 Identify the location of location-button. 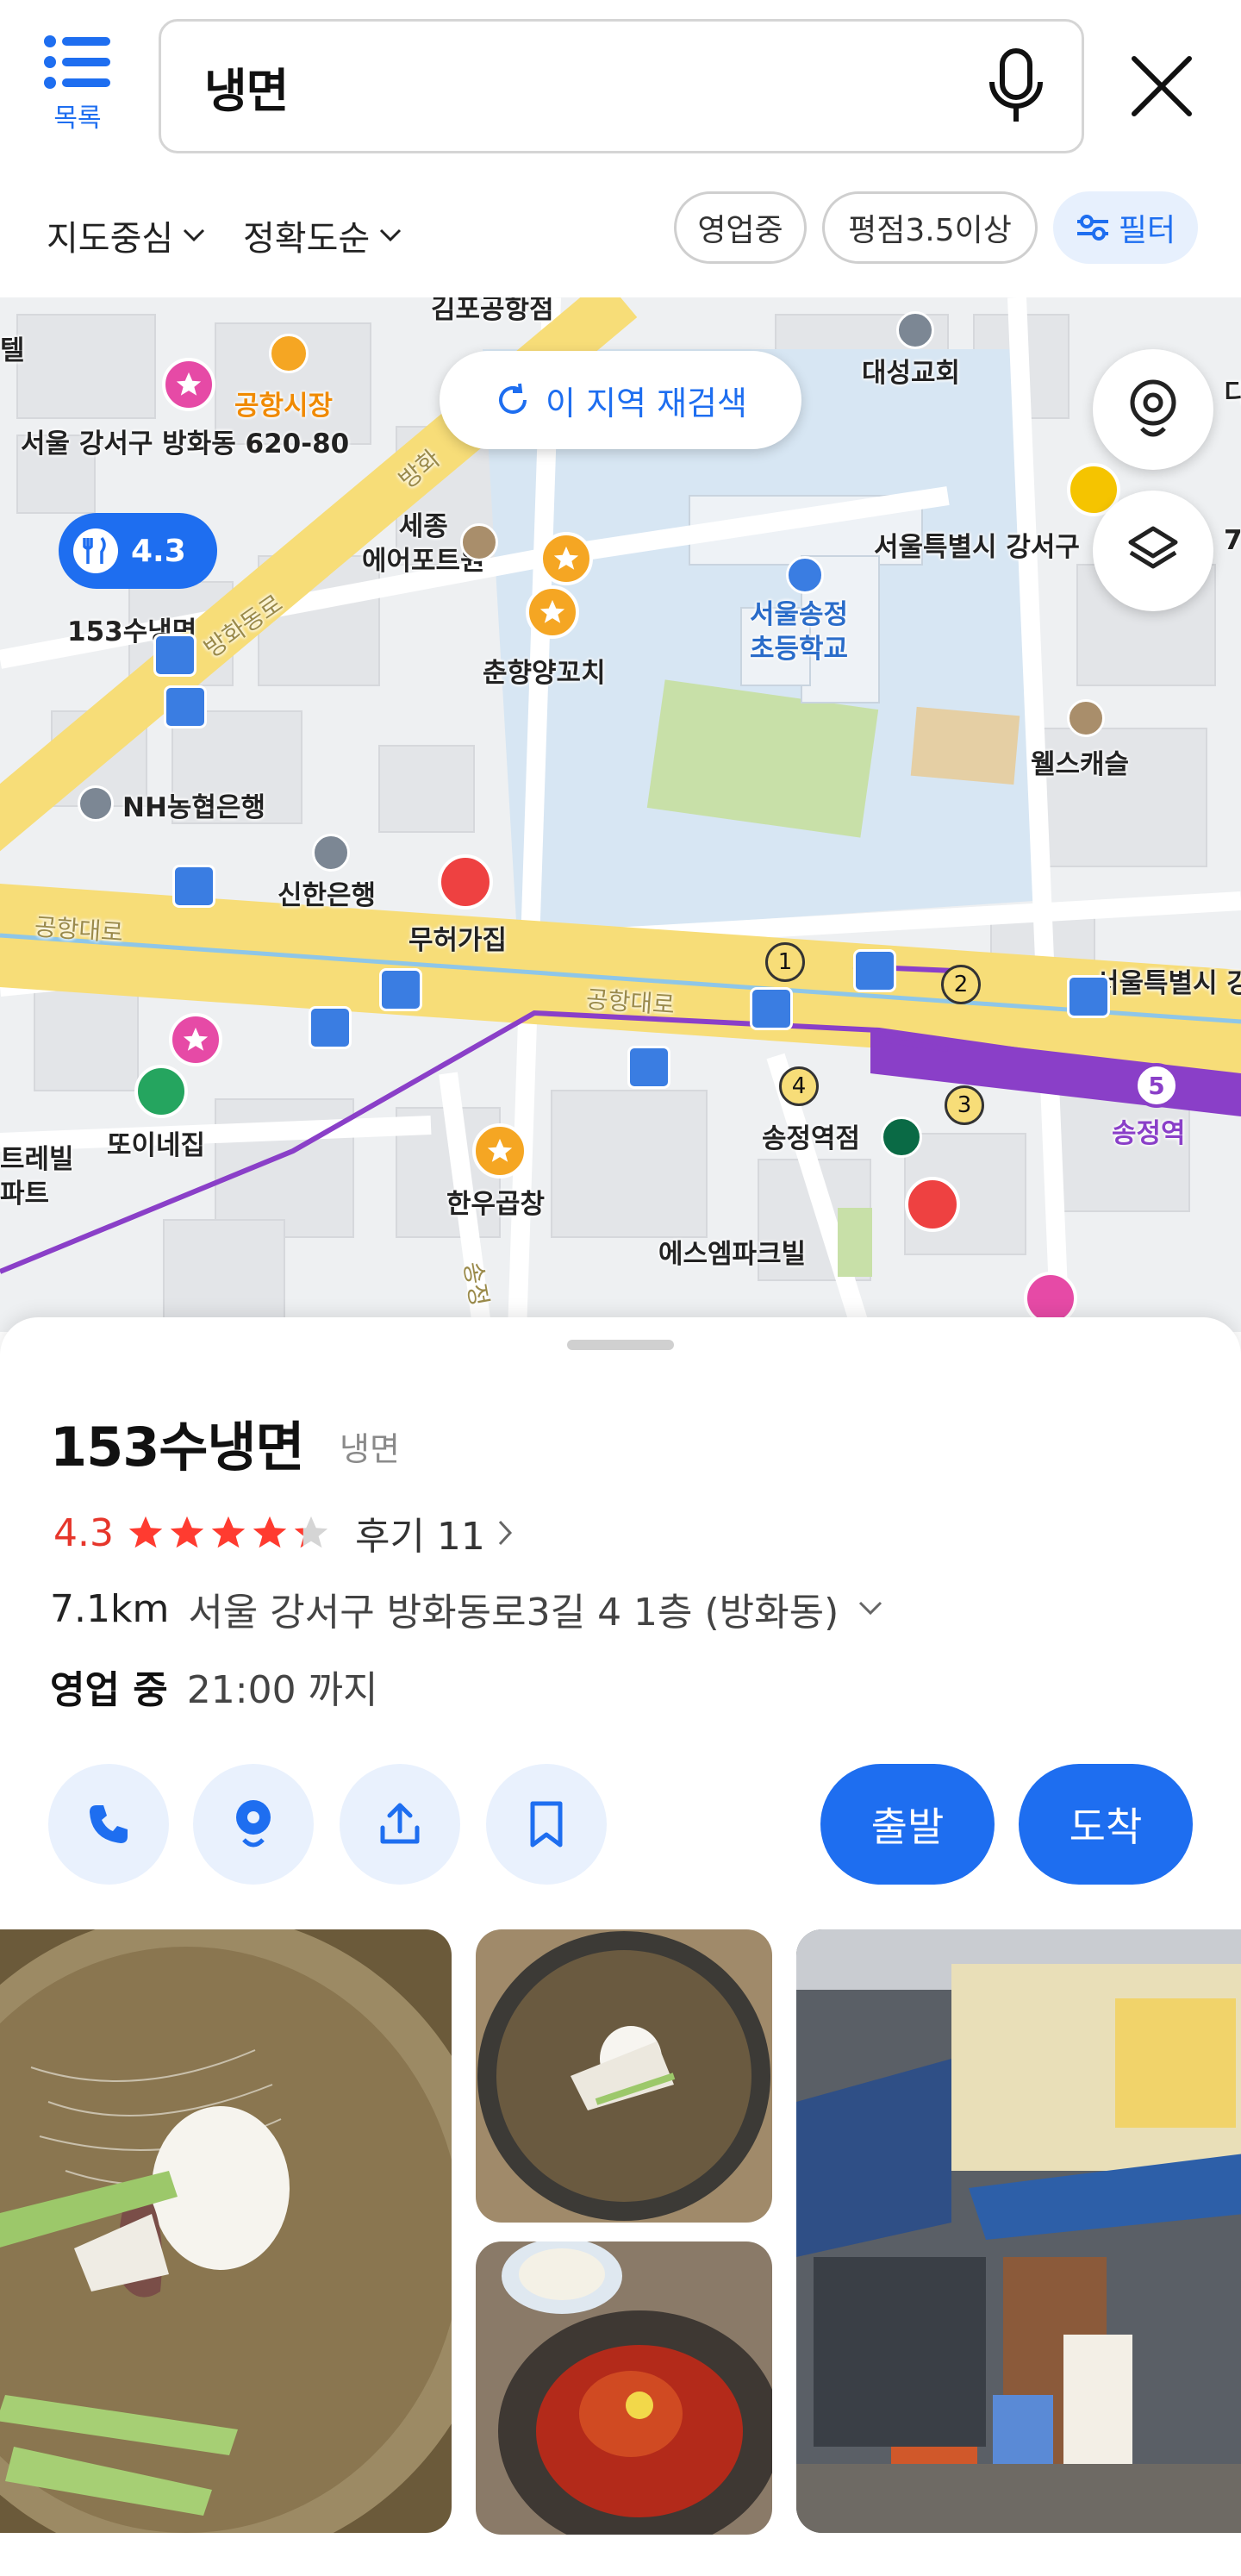
(1153, 410).